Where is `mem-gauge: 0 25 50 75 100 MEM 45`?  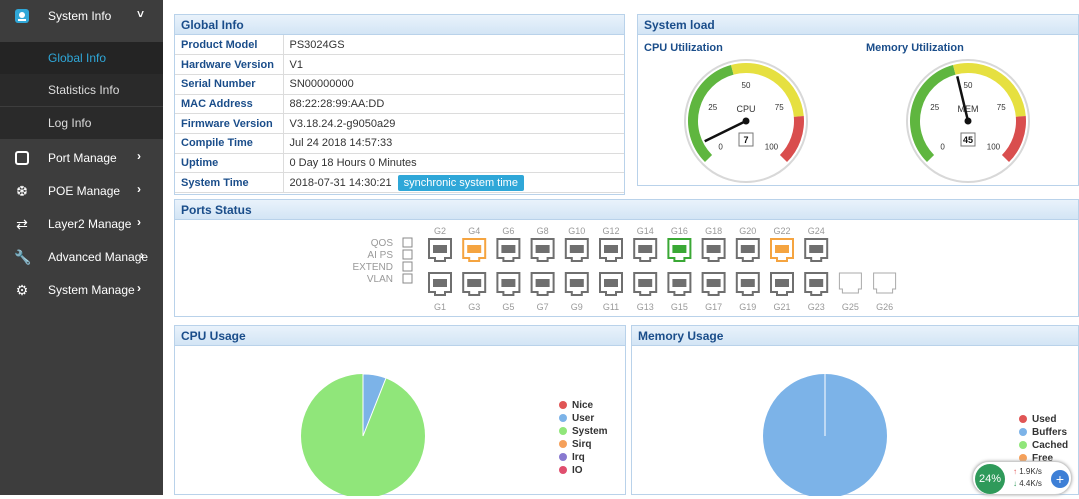
mem-gauge: 0 25 50 75 100 MEM 45 is located at coordinates (968, 121).